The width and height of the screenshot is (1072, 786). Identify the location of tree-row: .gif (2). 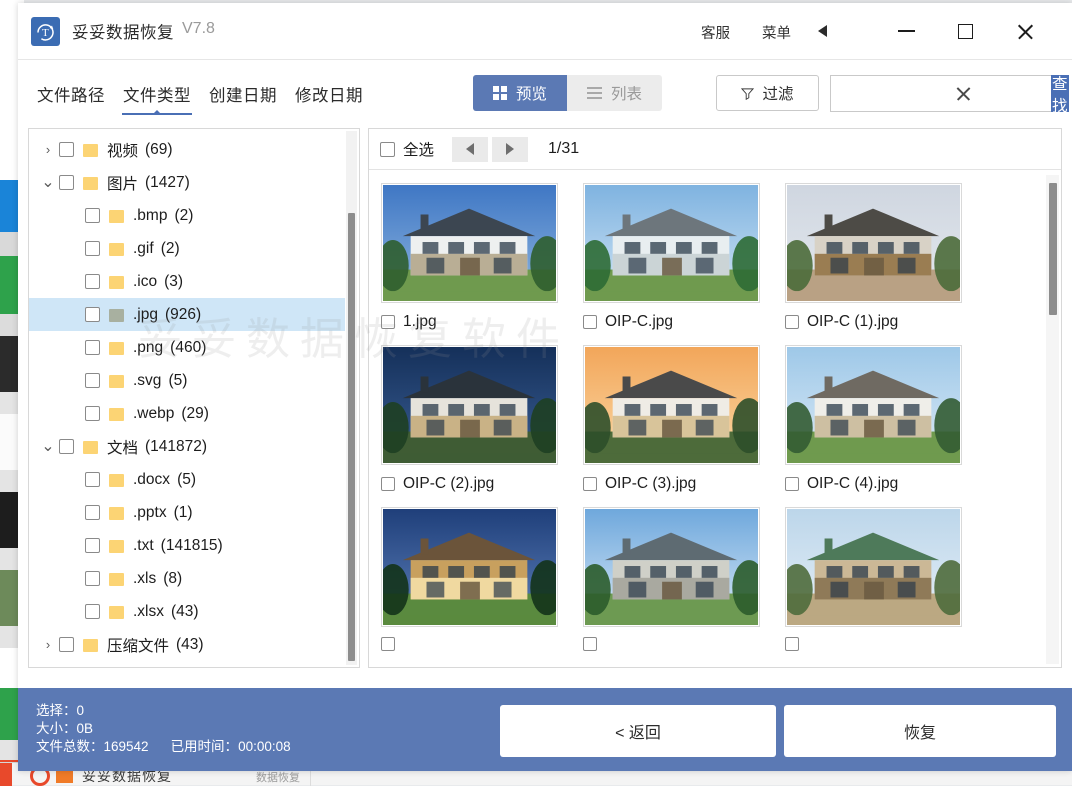
(187, 248).